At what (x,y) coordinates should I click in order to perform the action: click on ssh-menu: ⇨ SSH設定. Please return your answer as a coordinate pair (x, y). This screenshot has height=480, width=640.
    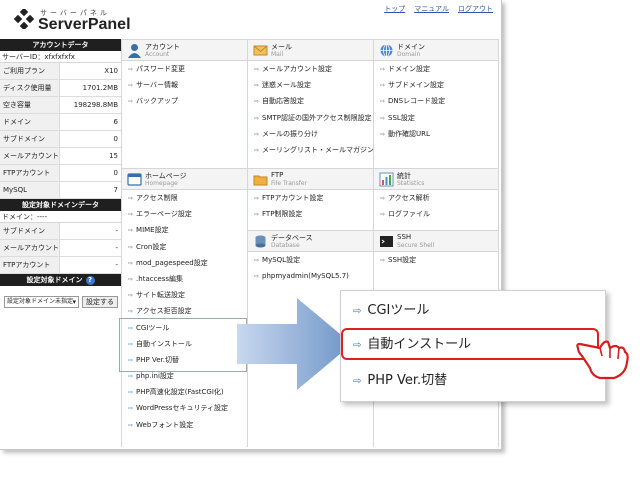
    Looking at the image, I should click on (436, 260).